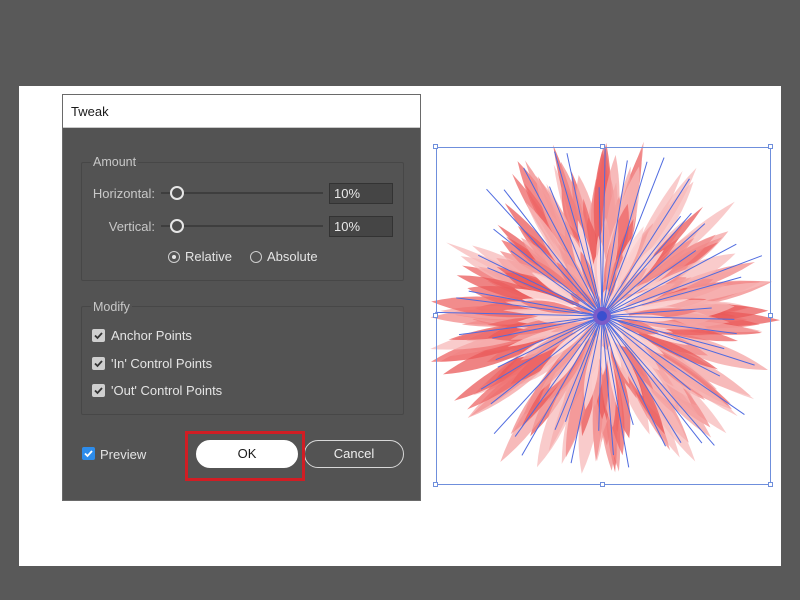  I want to click on selection-handle-top-right, so click(770, 146).